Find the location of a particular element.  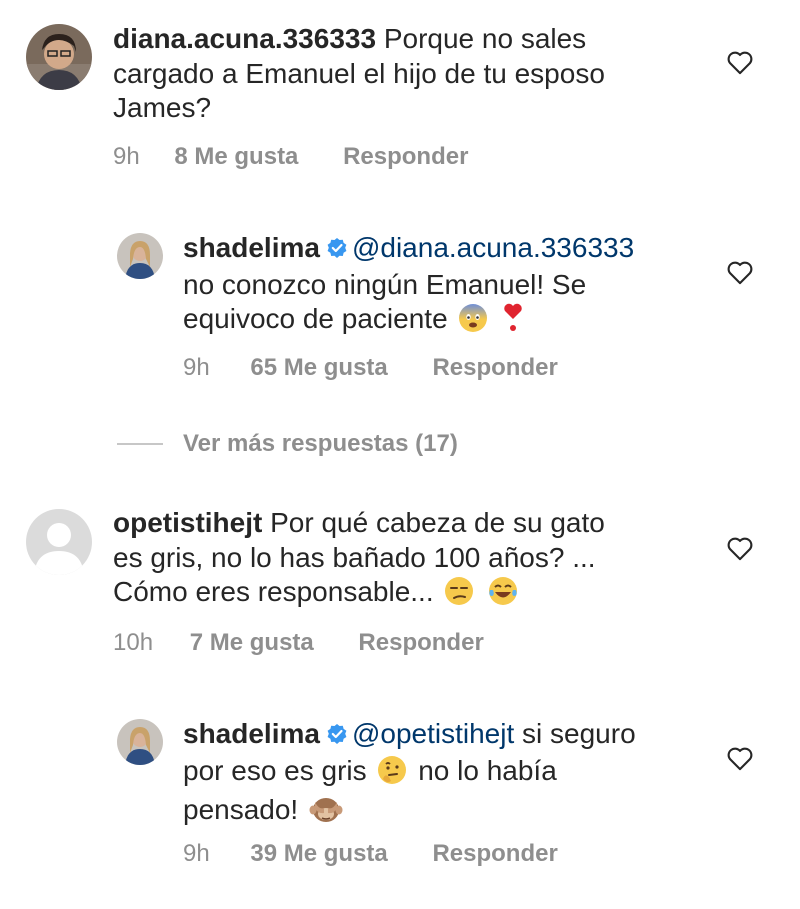

comment-body-line1: Por qué cabeza de su gato is located at coordinates (437, 522).